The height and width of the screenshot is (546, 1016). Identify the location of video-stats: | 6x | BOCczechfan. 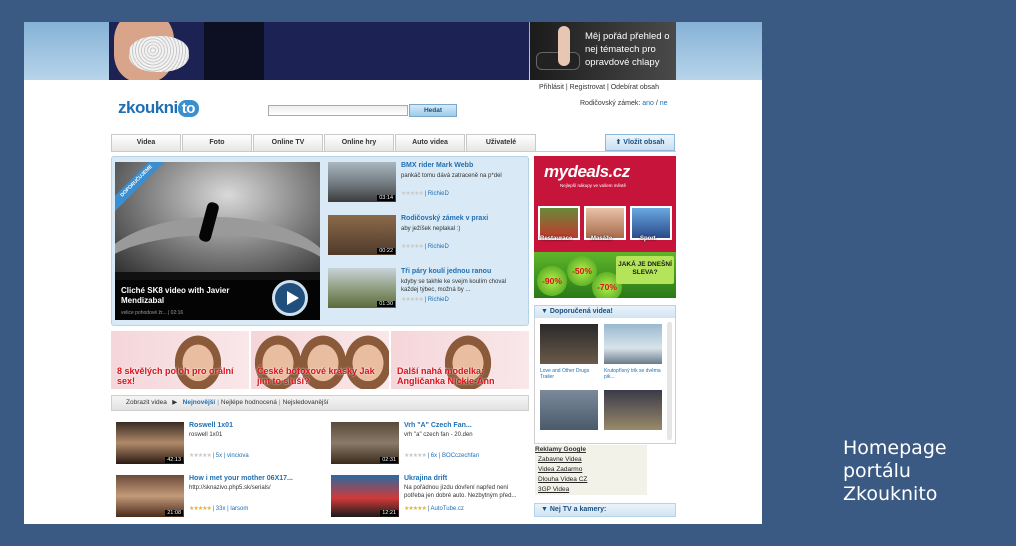
(453, 456).